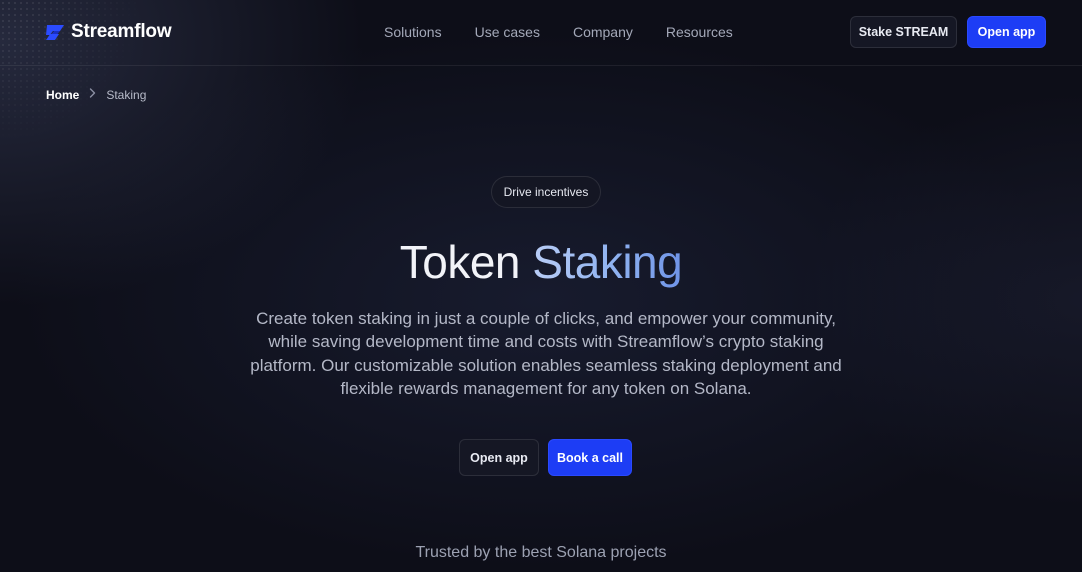 The height and width of the screenshot is (572, 1082). I want to click on open-app-header-button: Open app, so click(1006, 32).